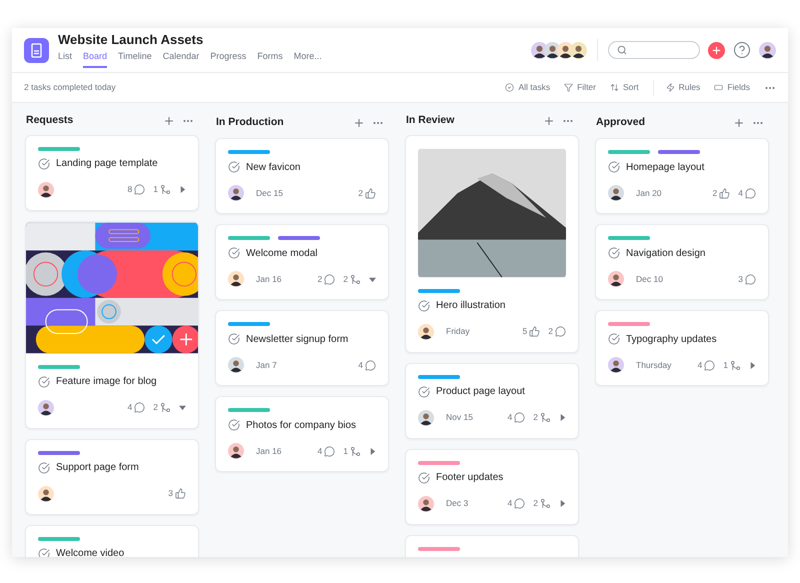  I want to click on task-title: Support page form, so click(97, 468).